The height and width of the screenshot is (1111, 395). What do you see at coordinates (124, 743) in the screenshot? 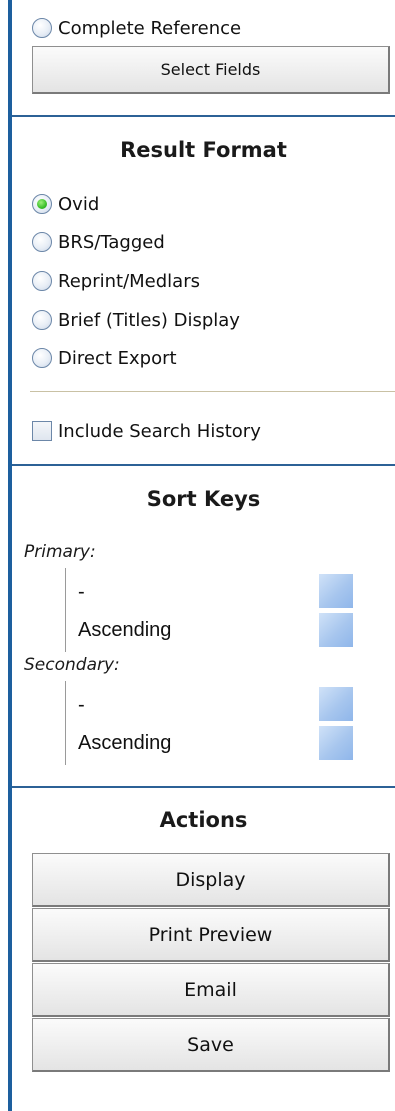
I see `secondary-sort-order: Ascending` at bounding box center [124, 743].